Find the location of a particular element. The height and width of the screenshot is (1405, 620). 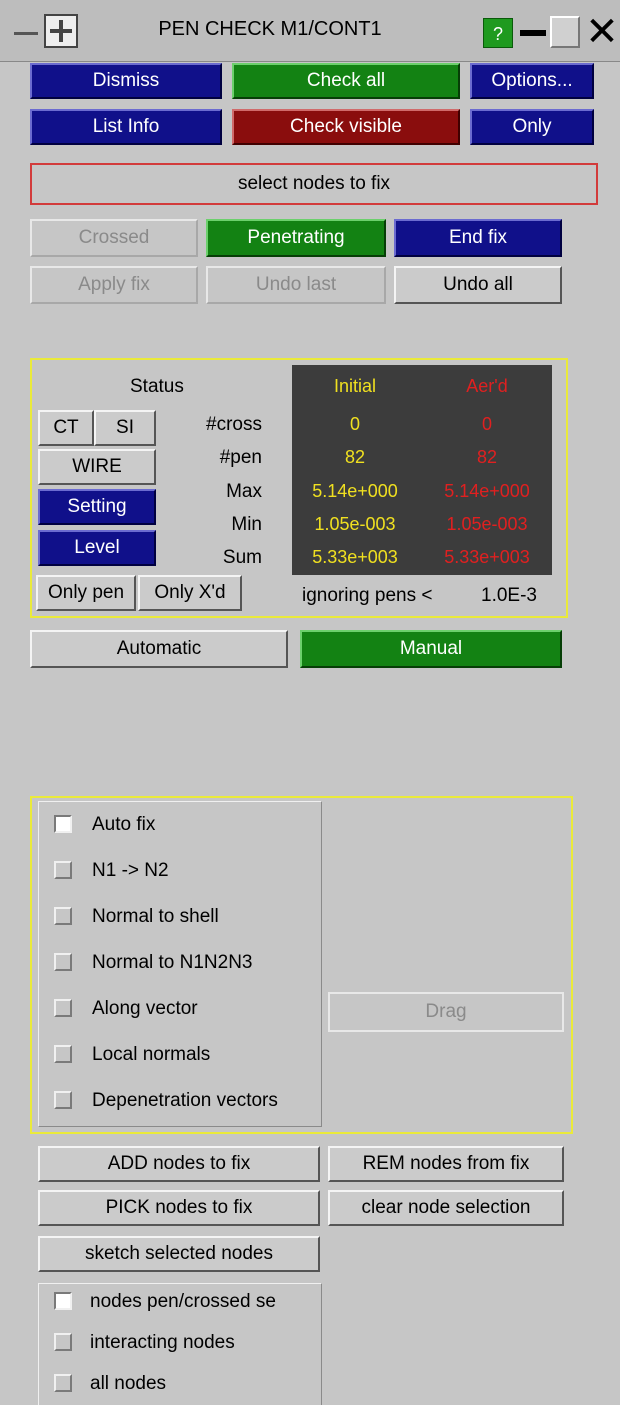

ct-button: CT is located at coordinates (66, 428).